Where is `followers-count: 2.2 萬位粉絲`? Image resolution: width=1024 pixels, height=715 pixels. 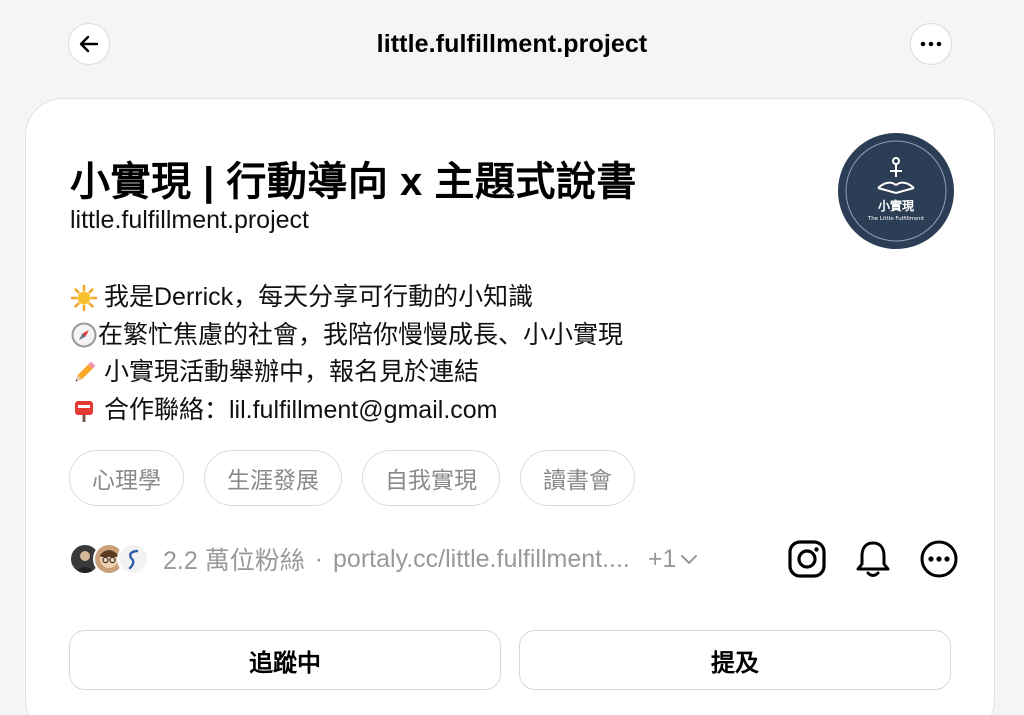
followers-count: 2.2 萬位粉絲 is located at coordinates (234, 559).